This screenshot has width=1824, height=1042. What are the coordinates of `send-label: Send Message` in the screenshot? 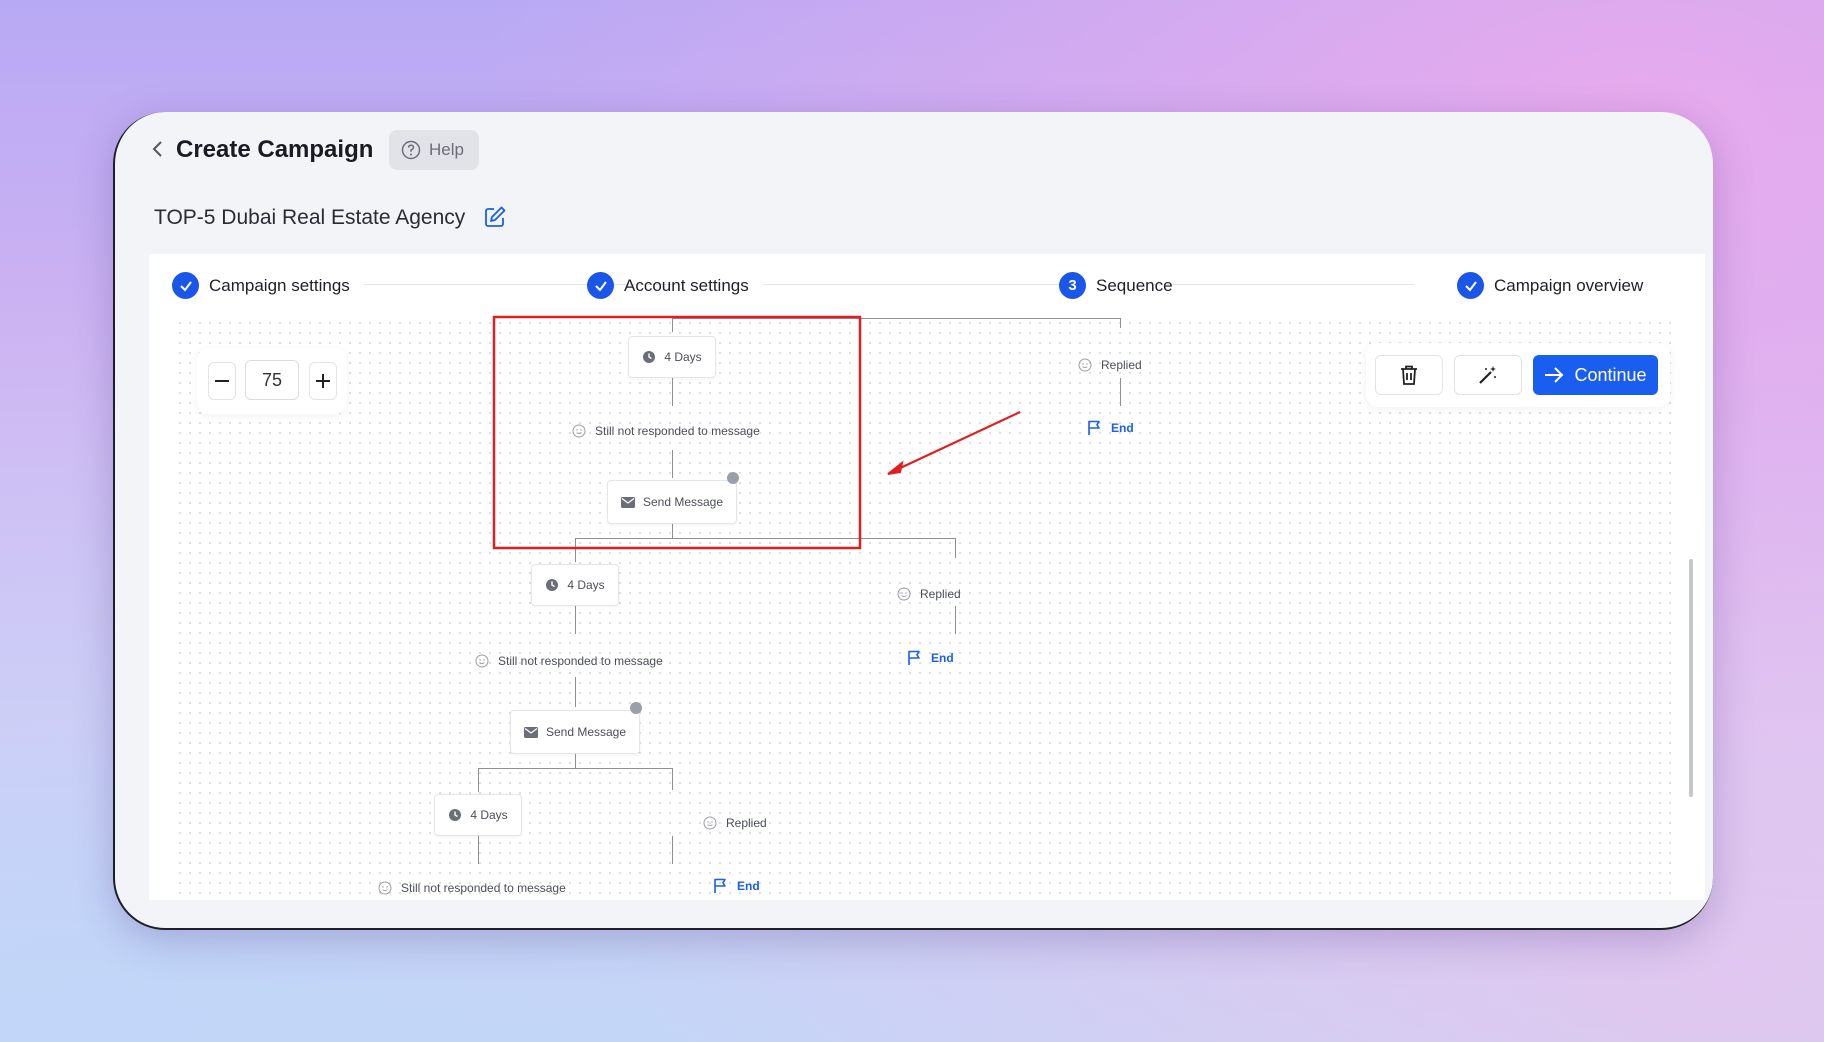 It's located at (586, 732).